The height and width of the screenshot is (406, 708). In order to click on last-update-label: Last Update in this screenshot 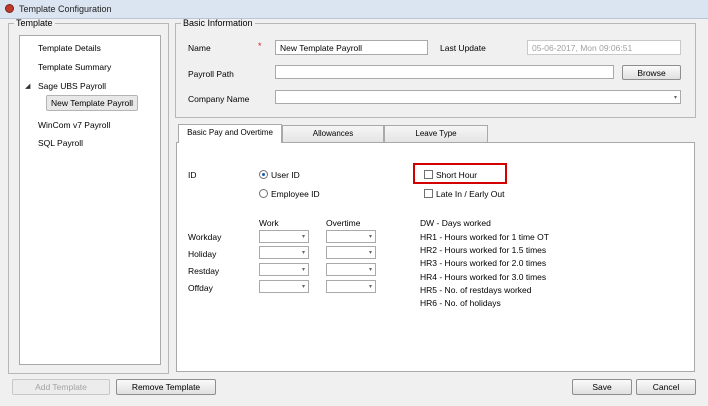, I will do `click(463, 48)`.